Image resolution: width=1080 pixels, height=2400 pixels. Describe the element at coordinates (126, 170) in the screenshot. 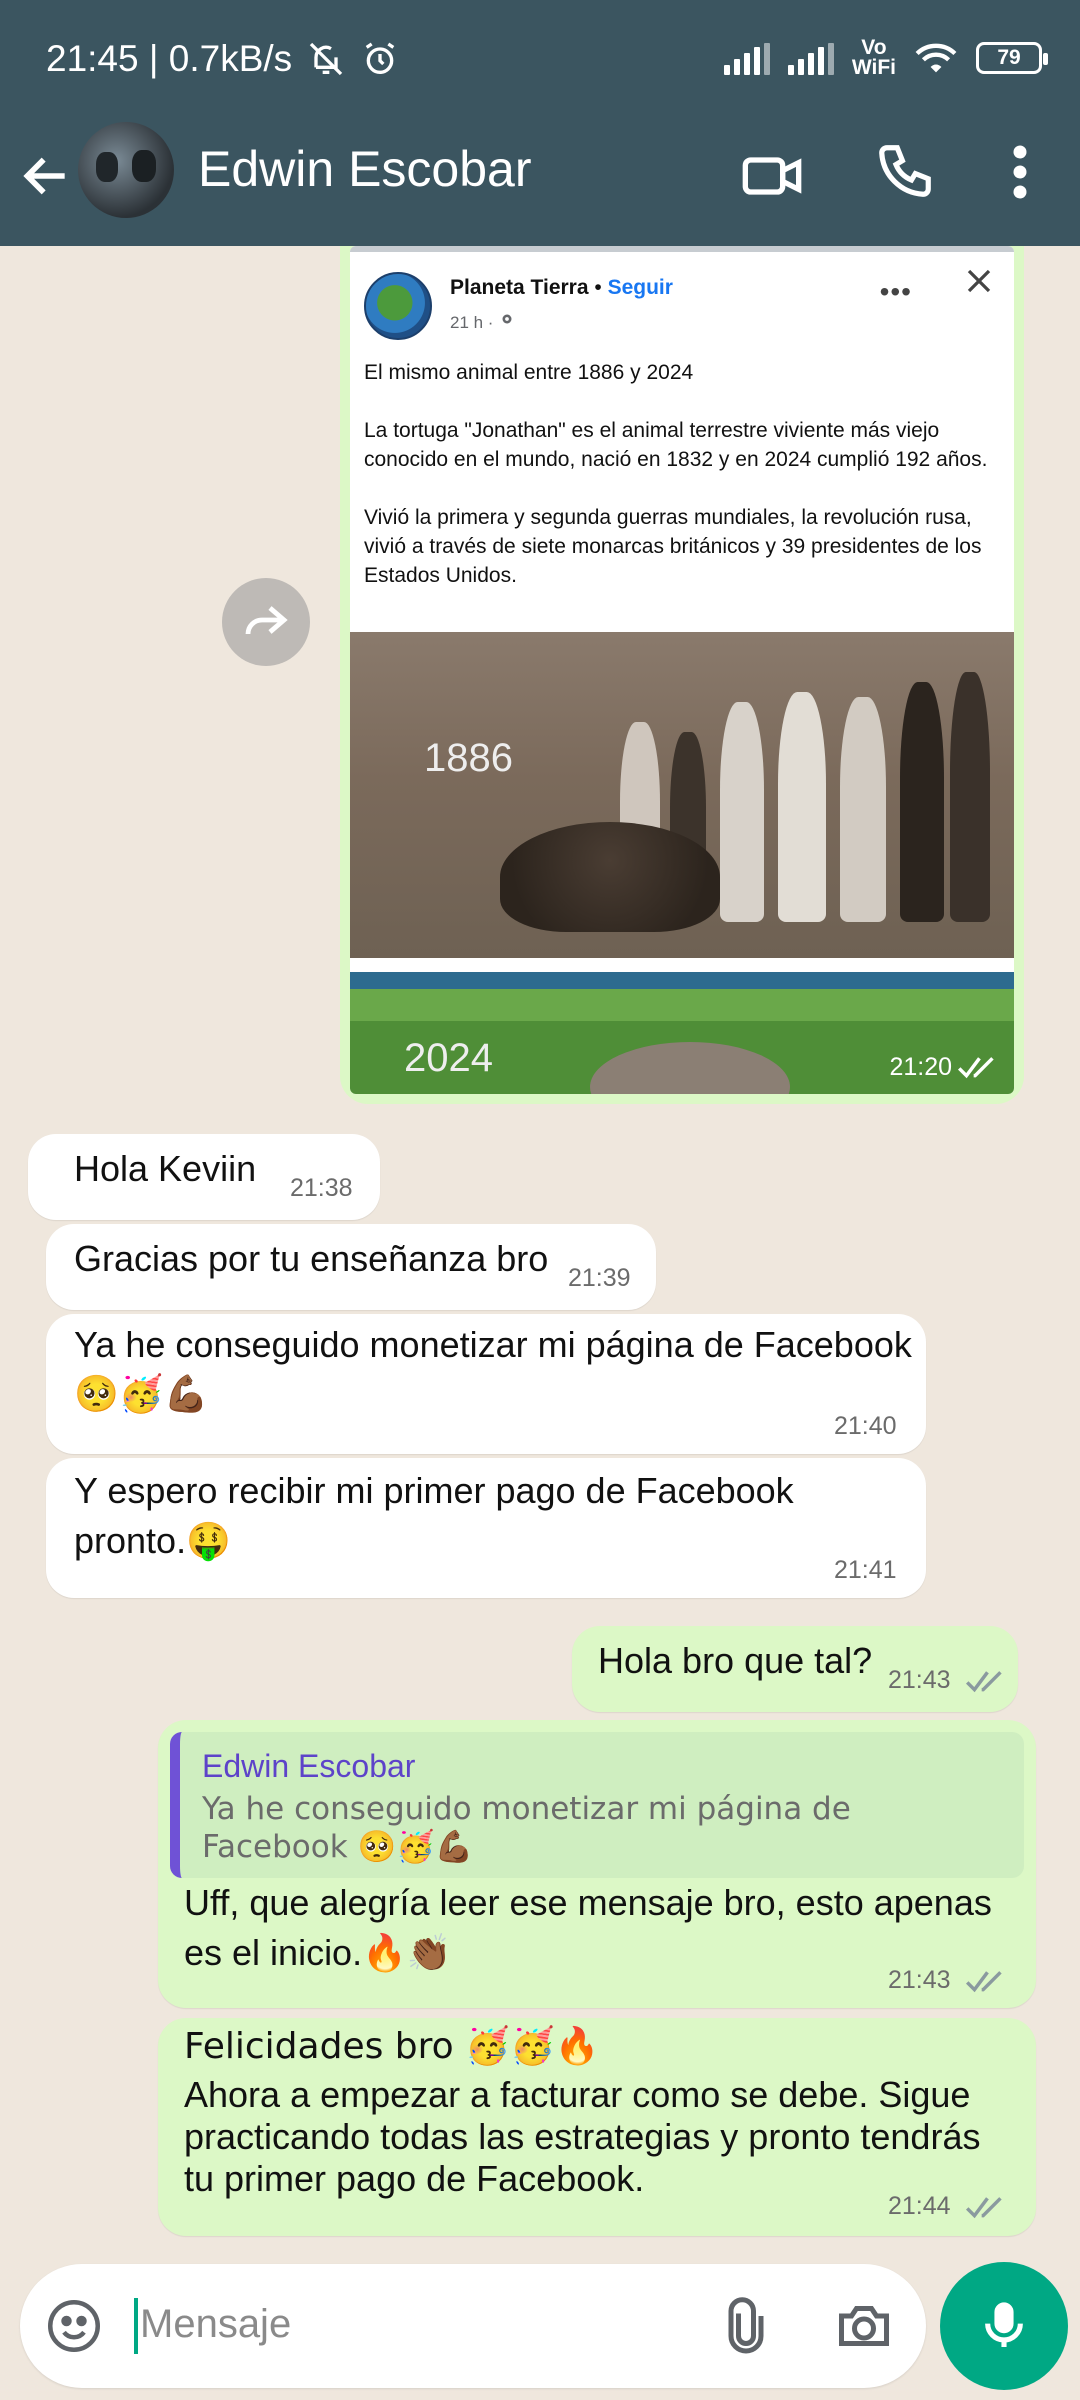

I see `avatar` at that location.